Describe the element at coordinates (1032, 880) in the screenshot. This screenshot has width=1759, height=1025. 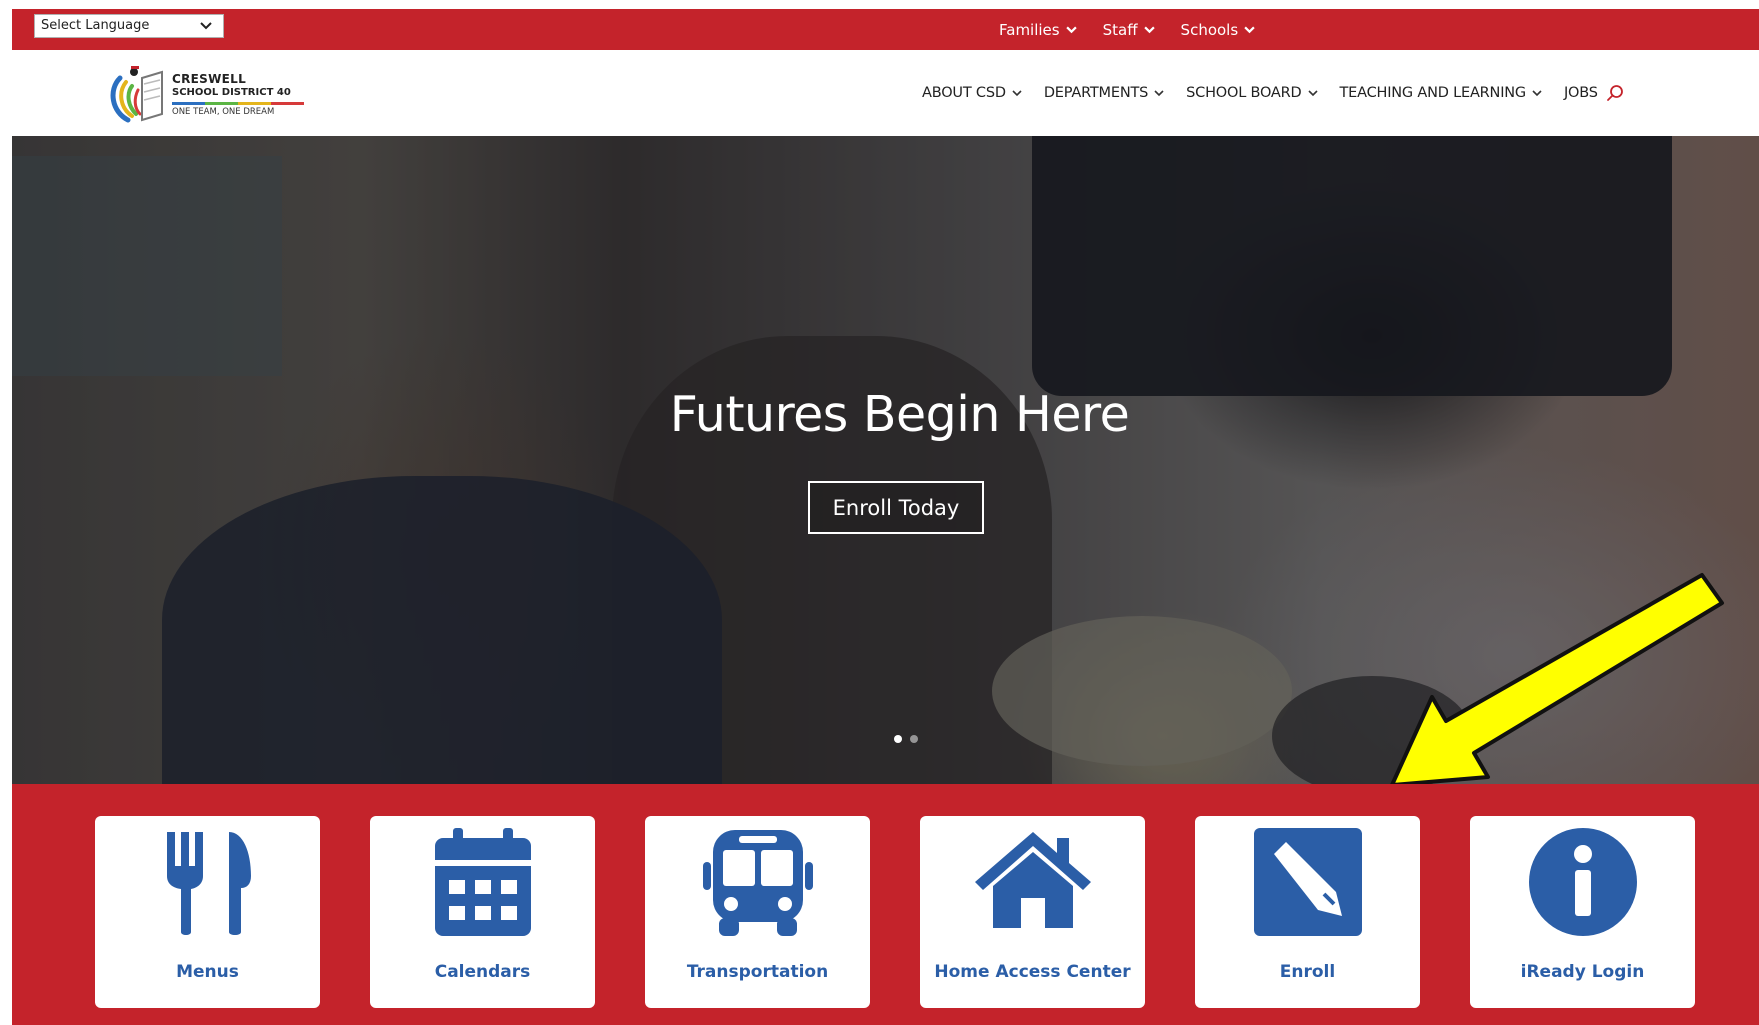
I see `home-icon` at that location.